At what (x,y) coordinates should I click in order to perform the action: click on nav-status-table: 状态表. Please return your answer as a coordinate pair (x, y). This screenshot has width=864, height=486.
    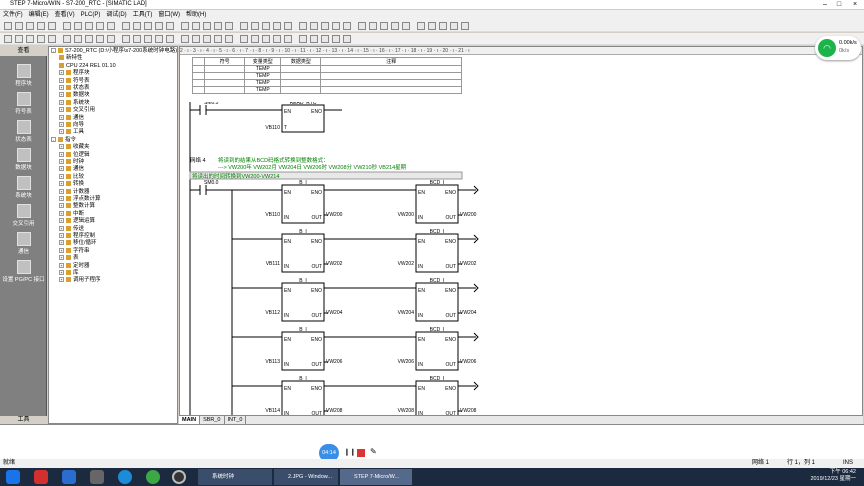
    Looking at the image, I should click on (23, 131).